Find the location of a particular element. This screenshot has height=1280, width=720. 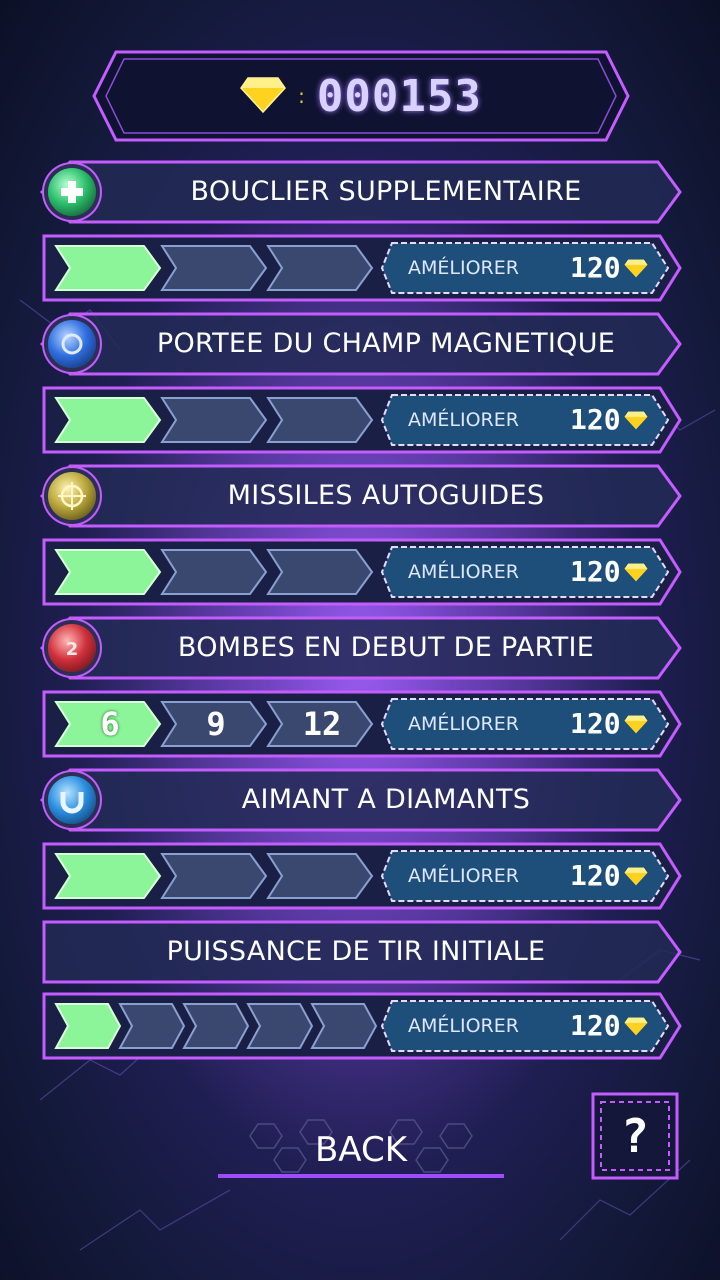

gem-count: 000153 is located at coordinates (399, 96).